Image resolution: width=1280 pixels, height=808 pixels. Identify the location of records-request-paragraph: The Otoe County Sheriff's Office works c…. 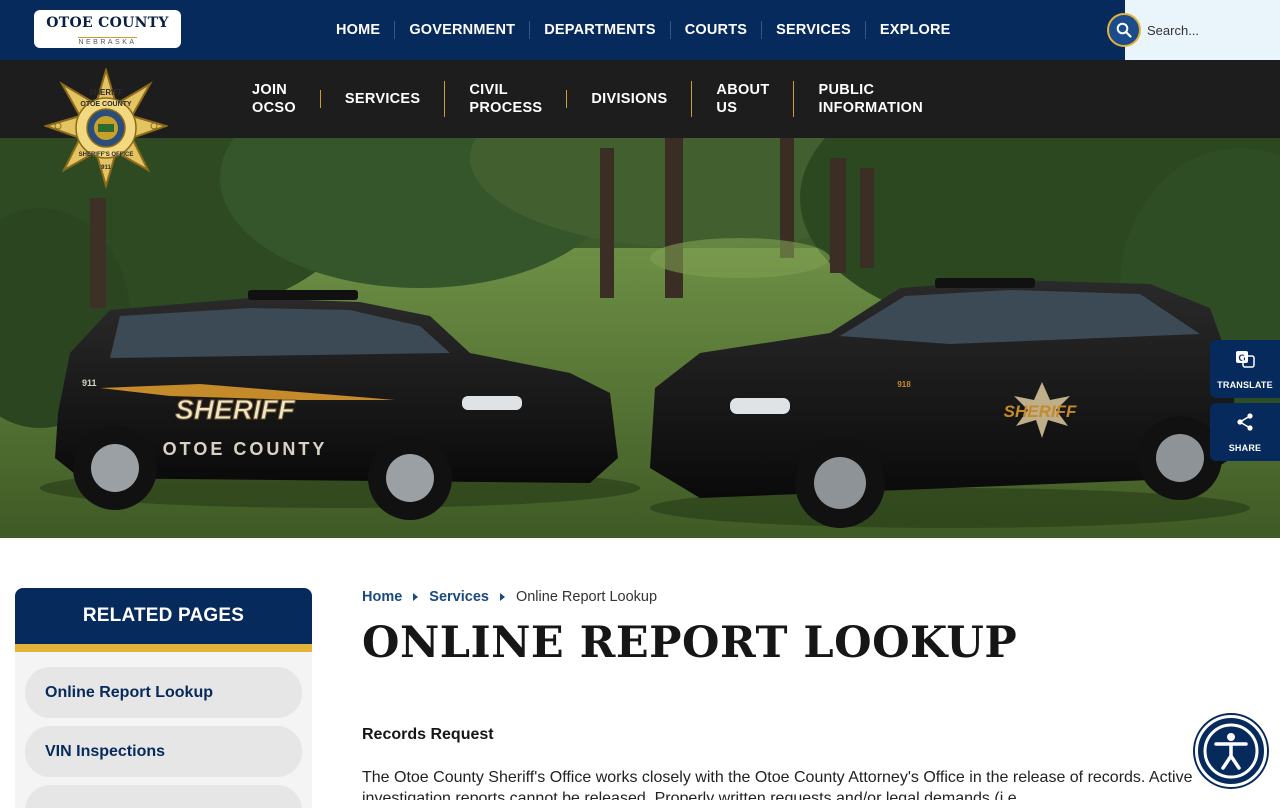
(777, 784).